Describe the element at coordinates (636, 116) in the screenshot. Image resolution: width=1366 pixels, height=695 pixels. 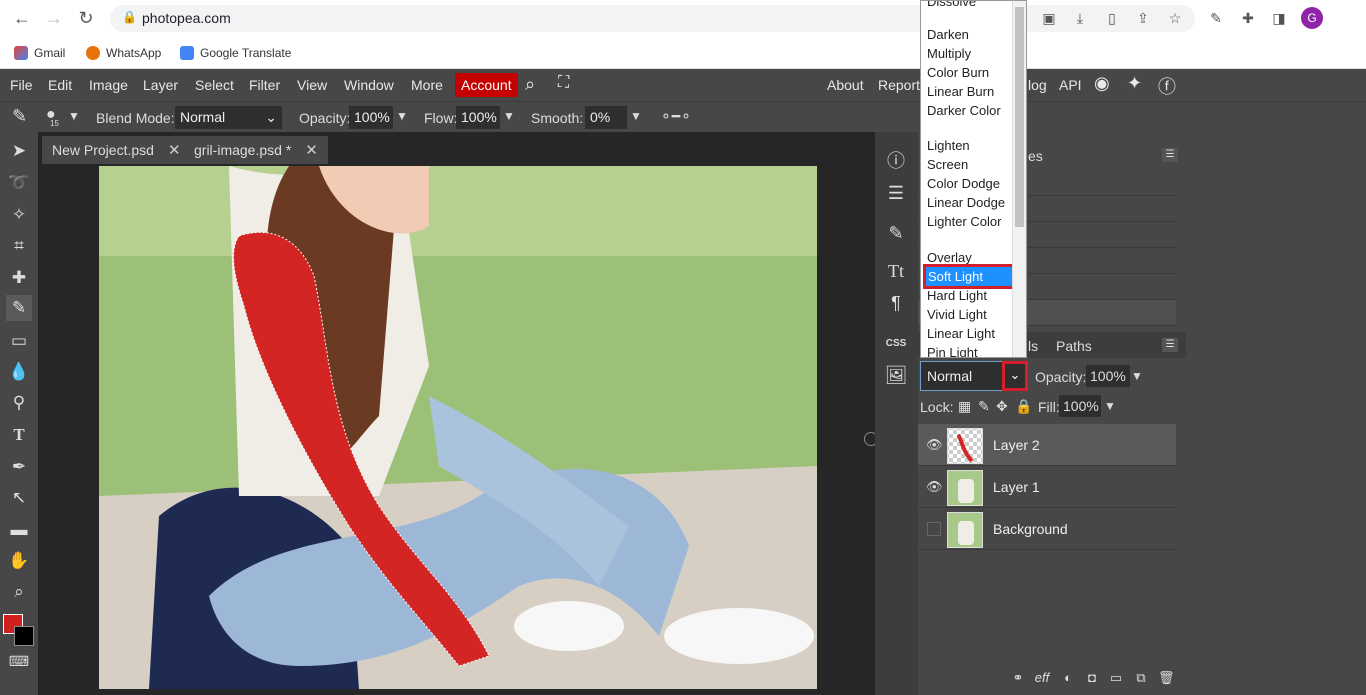
I see `smooth-arrow-icon: ▼` at that location.